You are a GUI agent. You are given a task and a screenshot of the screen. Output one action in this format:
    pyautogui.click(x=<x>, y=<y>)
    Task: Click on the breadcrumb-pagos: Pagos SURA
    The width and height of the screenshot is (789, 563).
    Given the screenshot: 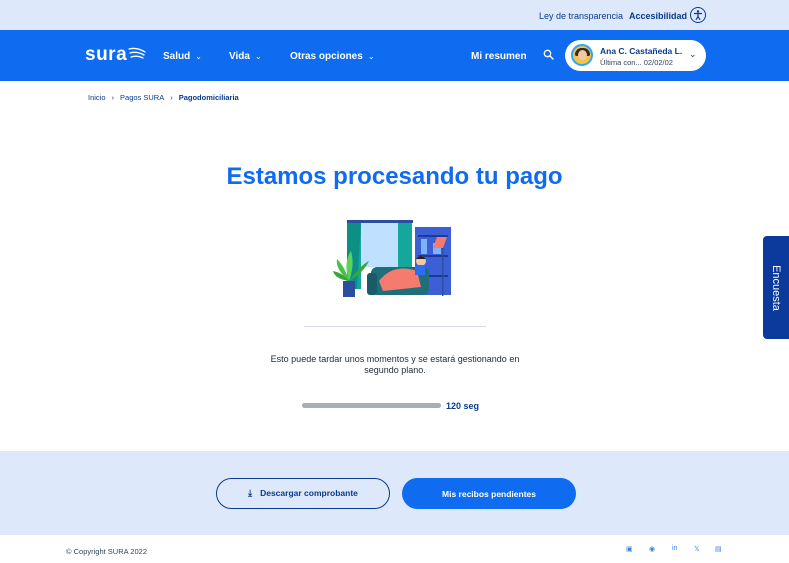 What is the action you would take?
    pyautogui.click(x=142, y=97)
    